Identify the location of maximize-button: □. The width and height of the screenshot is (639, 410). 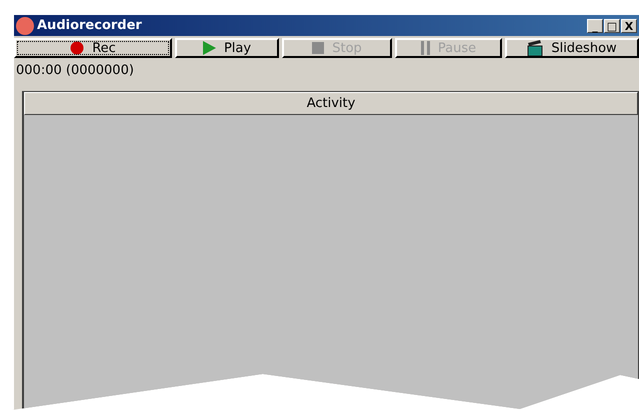
(612, 25).